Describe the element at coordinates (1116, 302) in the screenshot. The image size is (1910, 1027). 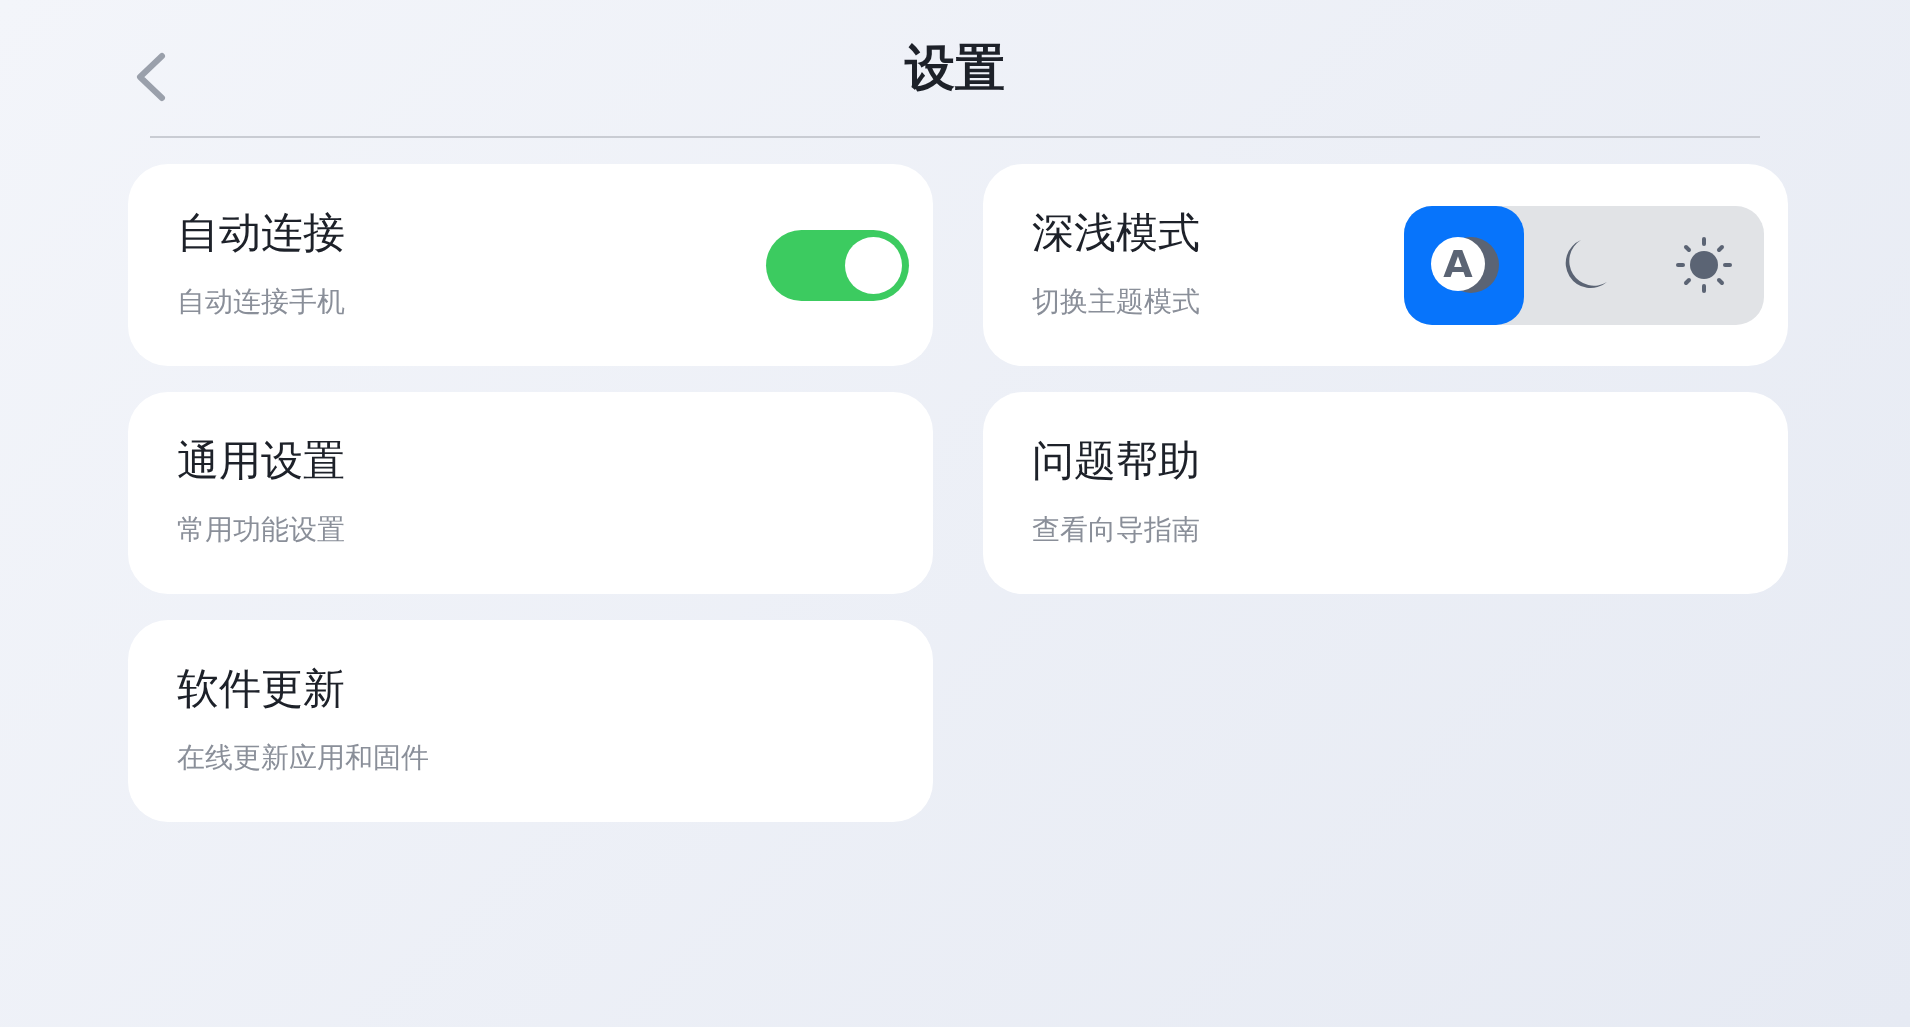
I see `card-subtitle: 切换主题模式` at that location.